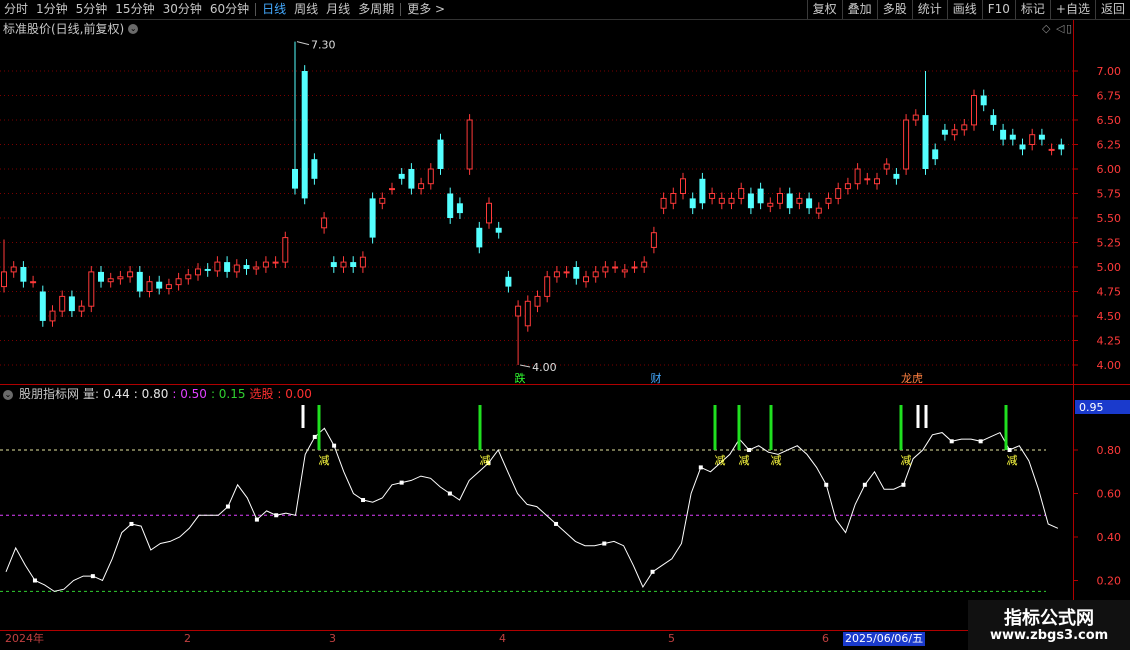  What do you see at coordinates (1109, 267) in the screenshot?
I see `price-tick-label: 5.00` at bounding box center [1109, 267].